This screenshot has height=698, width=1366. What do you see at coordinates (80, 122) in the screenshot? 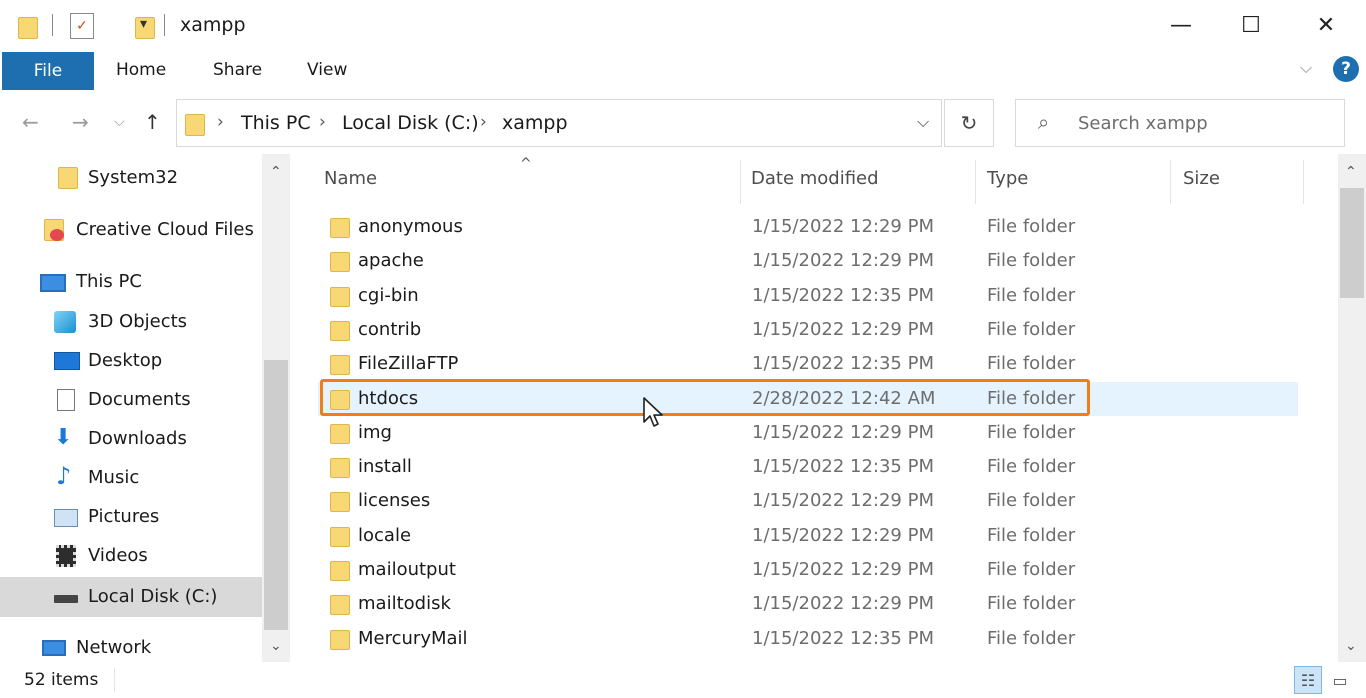
I see `forward-arrow-icon: →` at bounding box center [80, 122].